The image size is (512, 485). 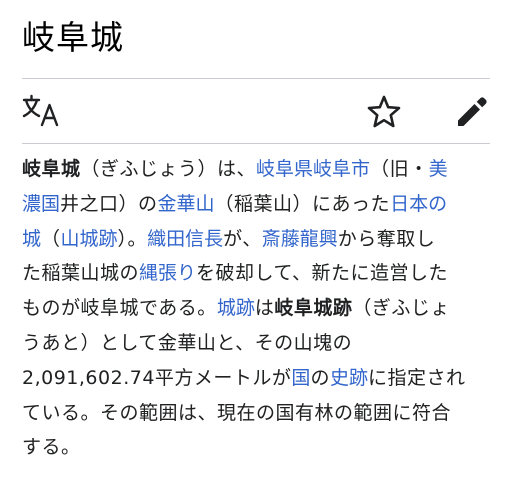 I want to click on body-text: ものが岐阜城である。, so click(x=119, y=308).